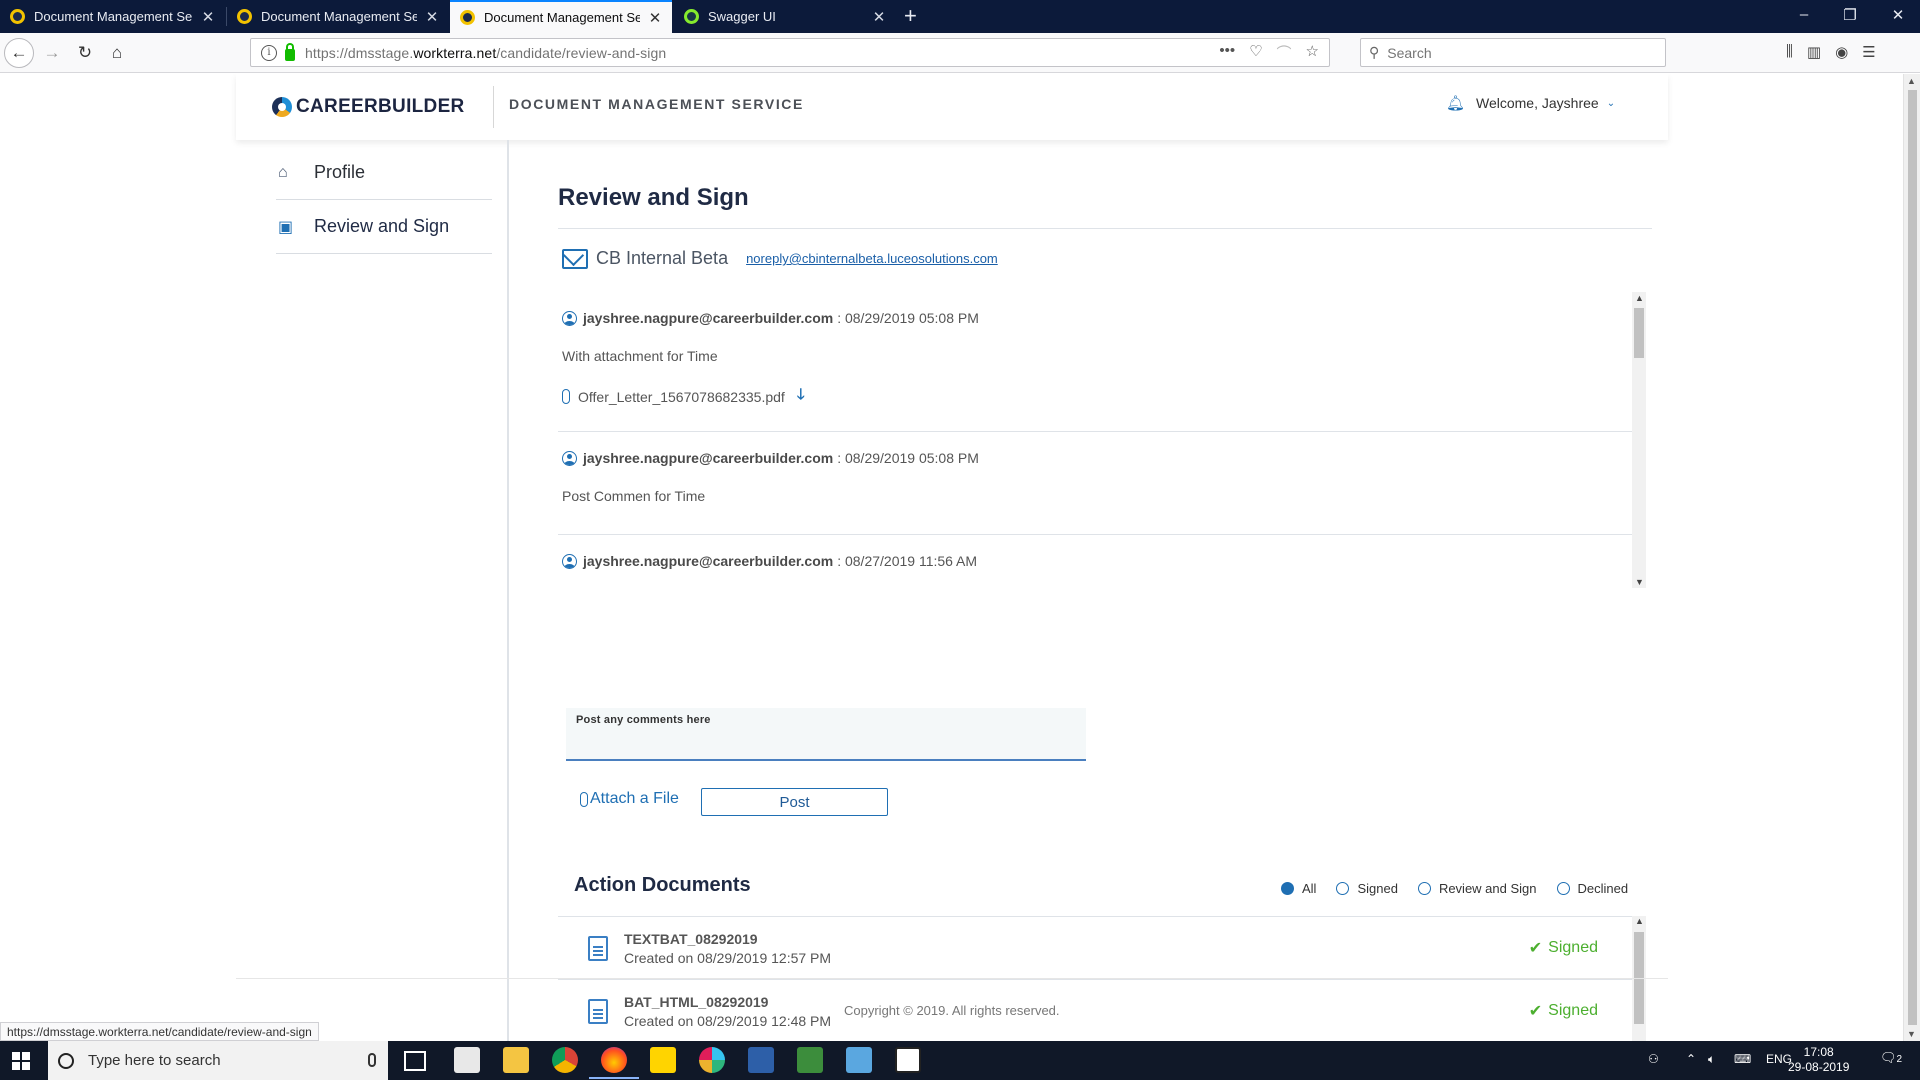 The height and width of the screenshot is (1080, 1920). I want to click on action-center-icon: 🗨︎2, so click(1891, 1058).